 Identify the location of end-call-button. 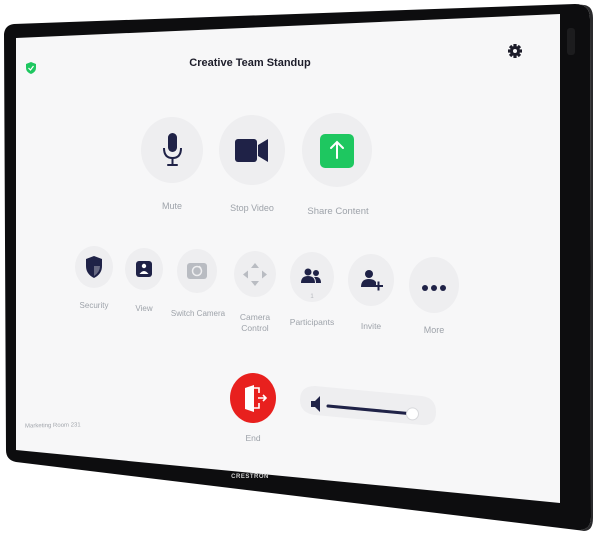
(253, 398).